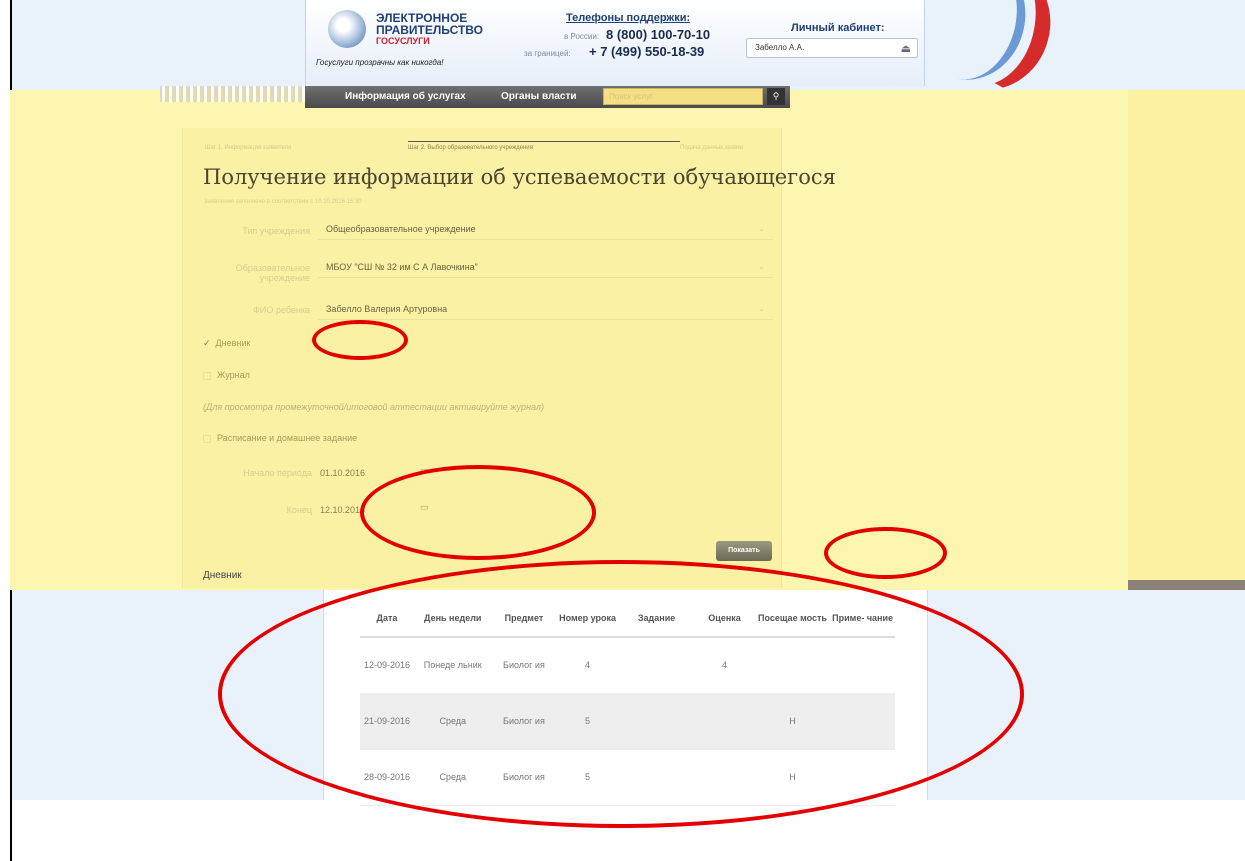 This screenshot has width=1245, height=861. What do you see at coordinates (544, 141) in the screenshot?
I see `steps-divider` at bounding box center [544, 141].